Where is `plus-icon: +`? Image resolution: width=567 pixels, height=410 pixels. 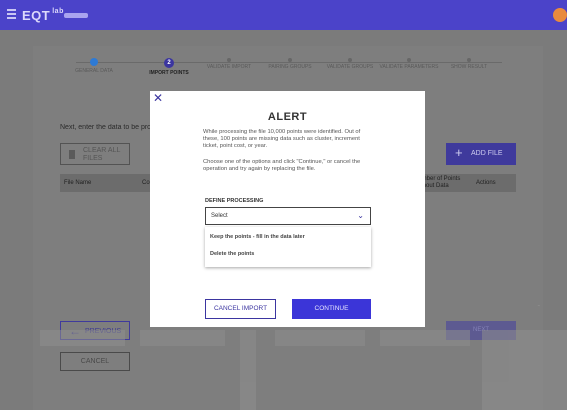 plus-icon: + is located at coordinates (459, 152).